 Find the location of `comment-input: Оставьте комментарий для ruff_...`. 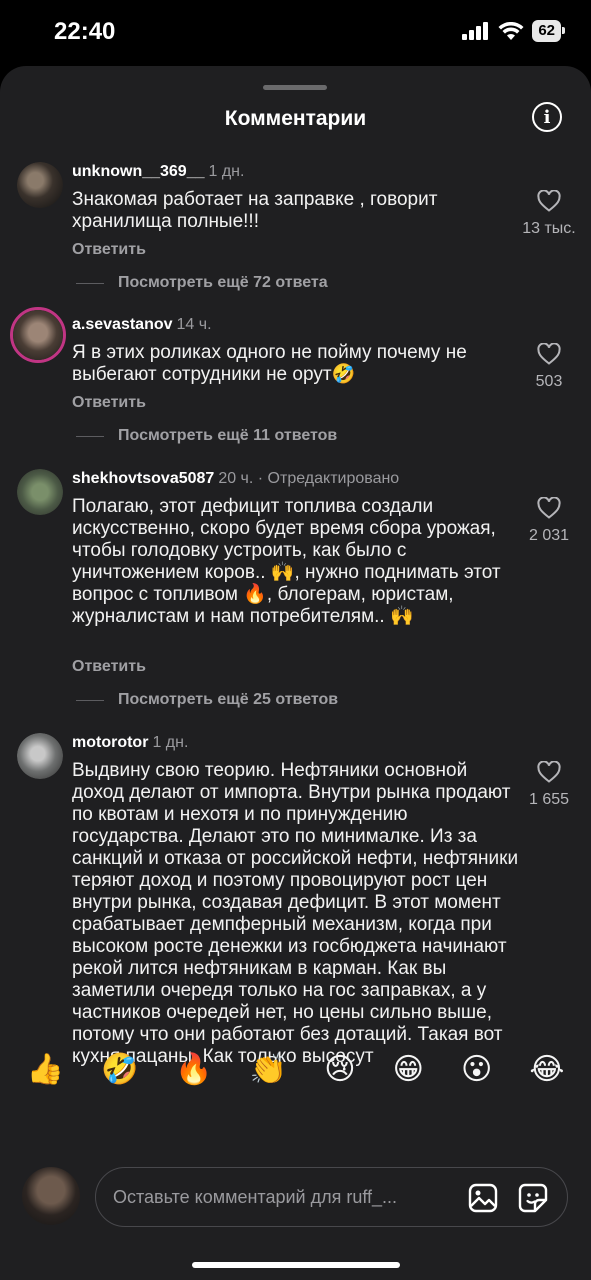

comment-input: Оставьте комментарий для ruff_... is located at coordinates (331, 1197).